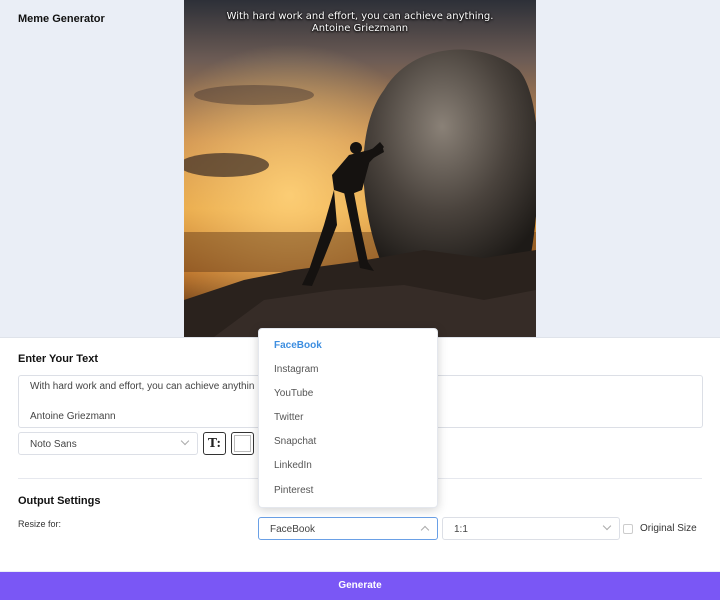 This screenshot has height=600, width=720. Describe the element at coordinates (61, 19) in the screenshot. I see `app-title: Meme Generator` at that location.